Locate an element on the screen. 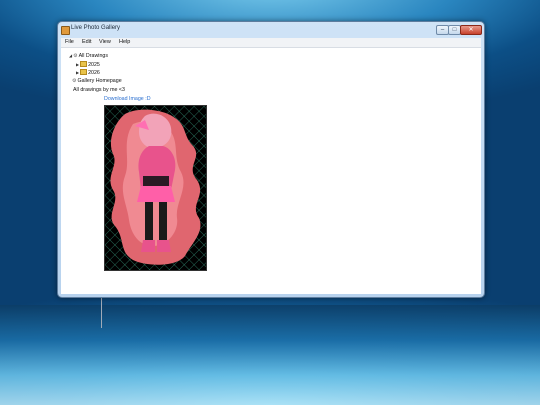 This screenshot has height=405, width=540. tree-item-all-drawings: ◢⚙All Drawings is located at coordinates (88, 56).